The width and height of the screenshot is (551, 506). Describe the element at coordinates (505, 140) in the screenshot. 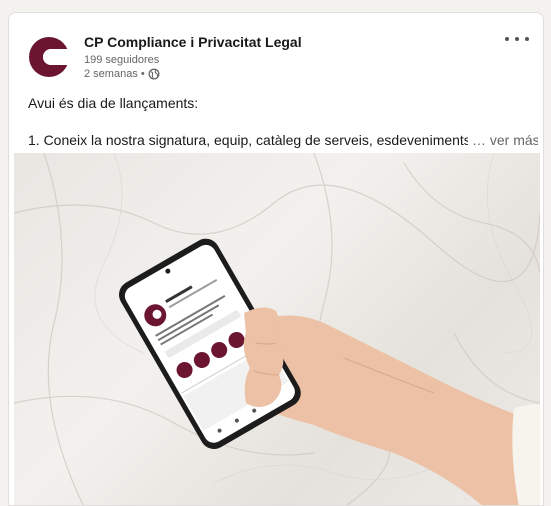

I see `see-more-link: … ver más` at that location.